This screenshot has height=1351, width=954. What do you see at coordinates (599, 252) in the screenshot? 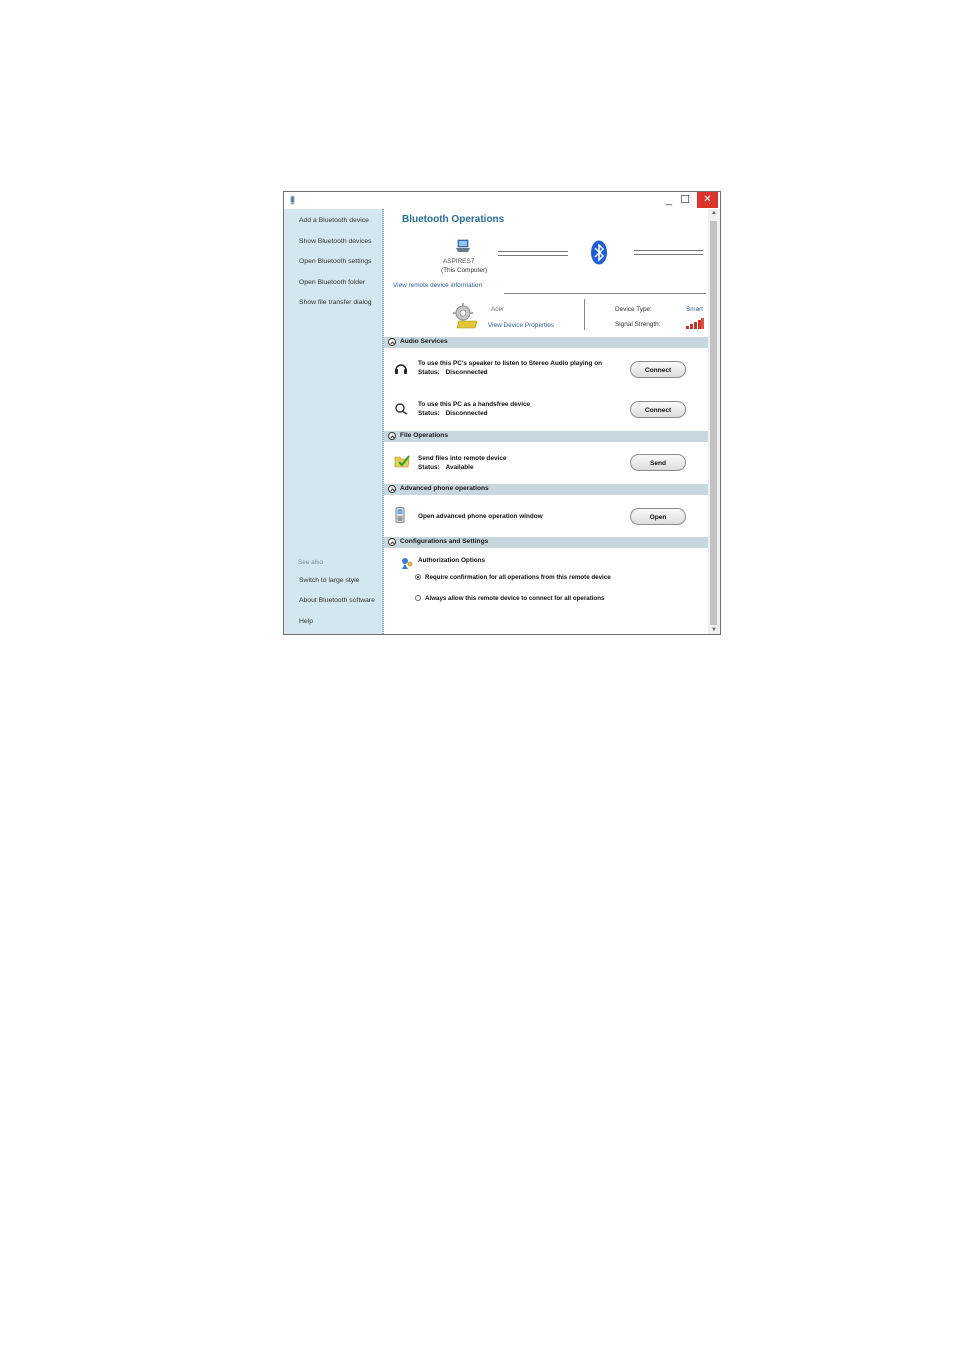
I see `bluetooth-icon` at bounding box center [599, 252].